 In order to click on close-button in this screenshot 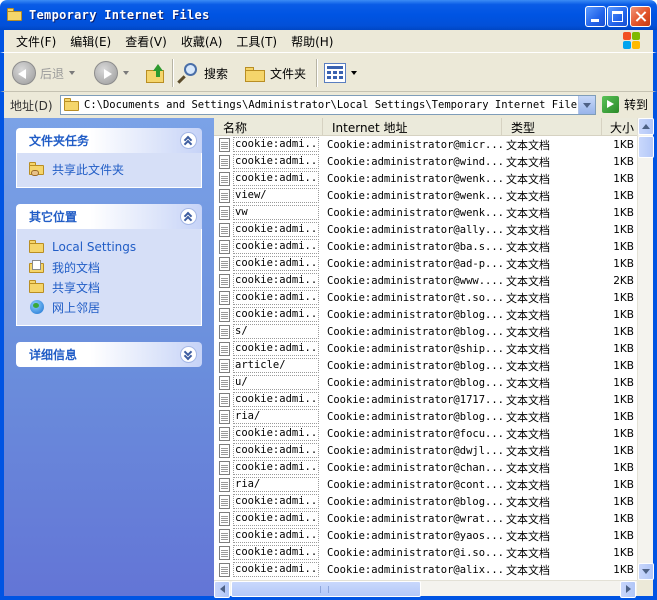, I will do `click(640, 16)`.